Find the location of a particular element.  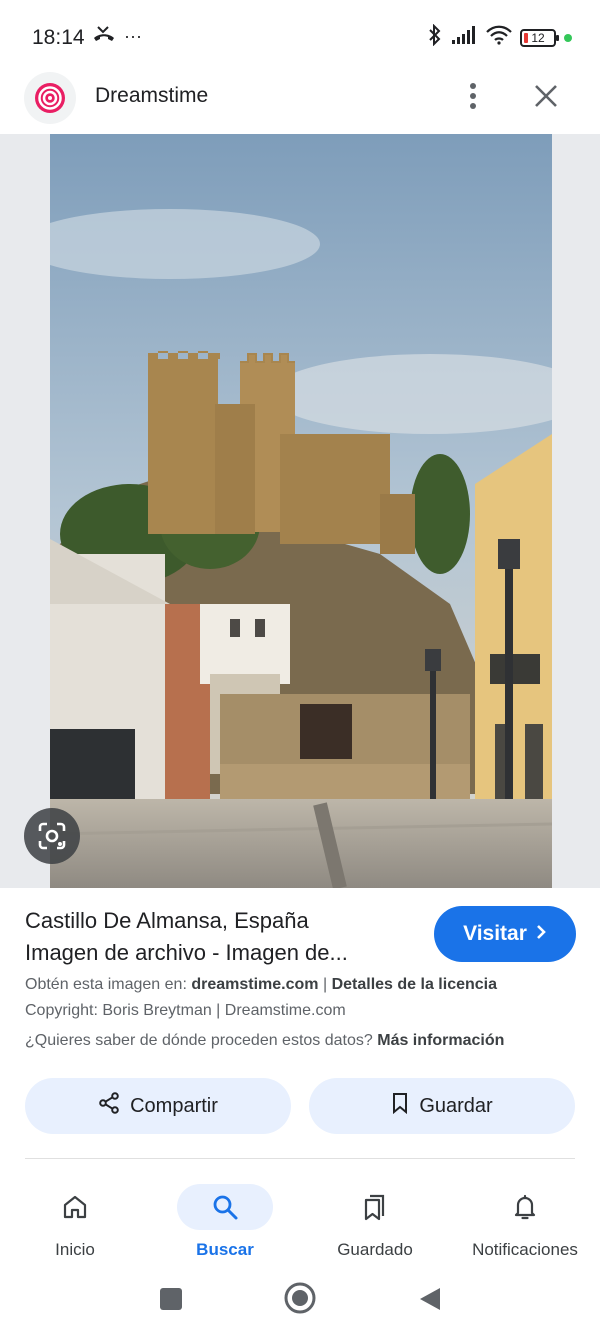

status-right-icons: 12 is located at coordinates (500, 37).